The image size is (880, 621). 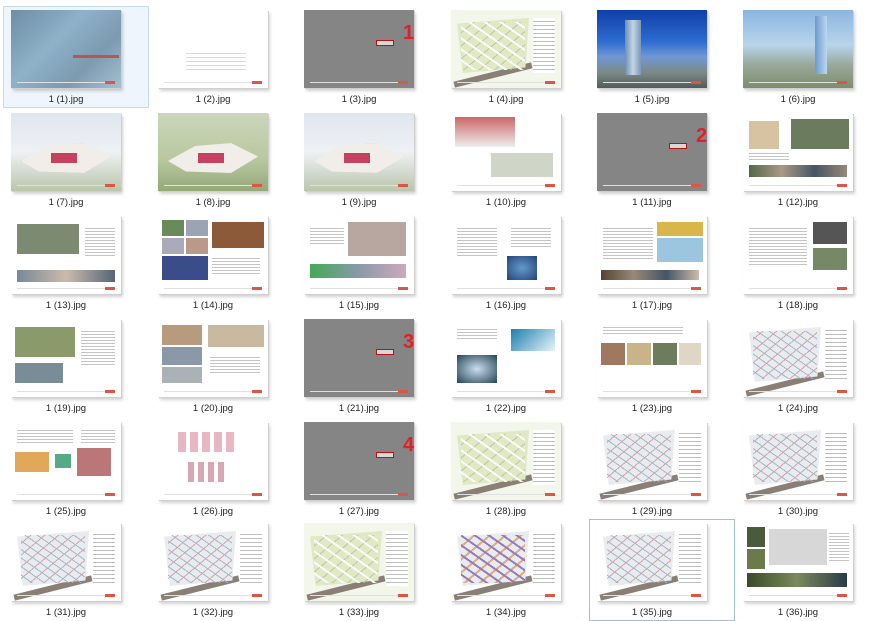 I want to click on site-plan-network, so click(x=53, y=559).